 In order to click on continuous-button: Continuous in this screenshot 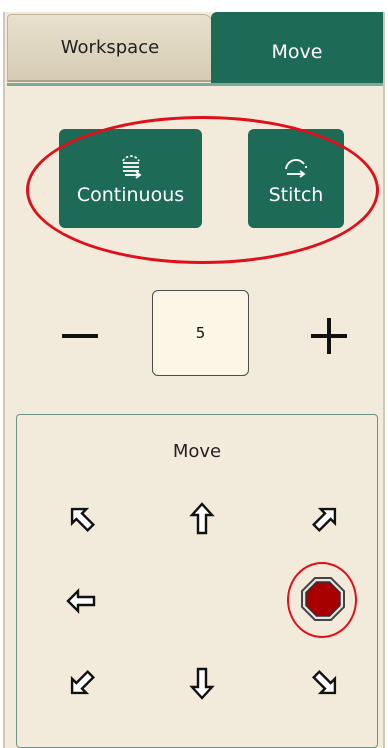, I will do `click(130, 178)`.